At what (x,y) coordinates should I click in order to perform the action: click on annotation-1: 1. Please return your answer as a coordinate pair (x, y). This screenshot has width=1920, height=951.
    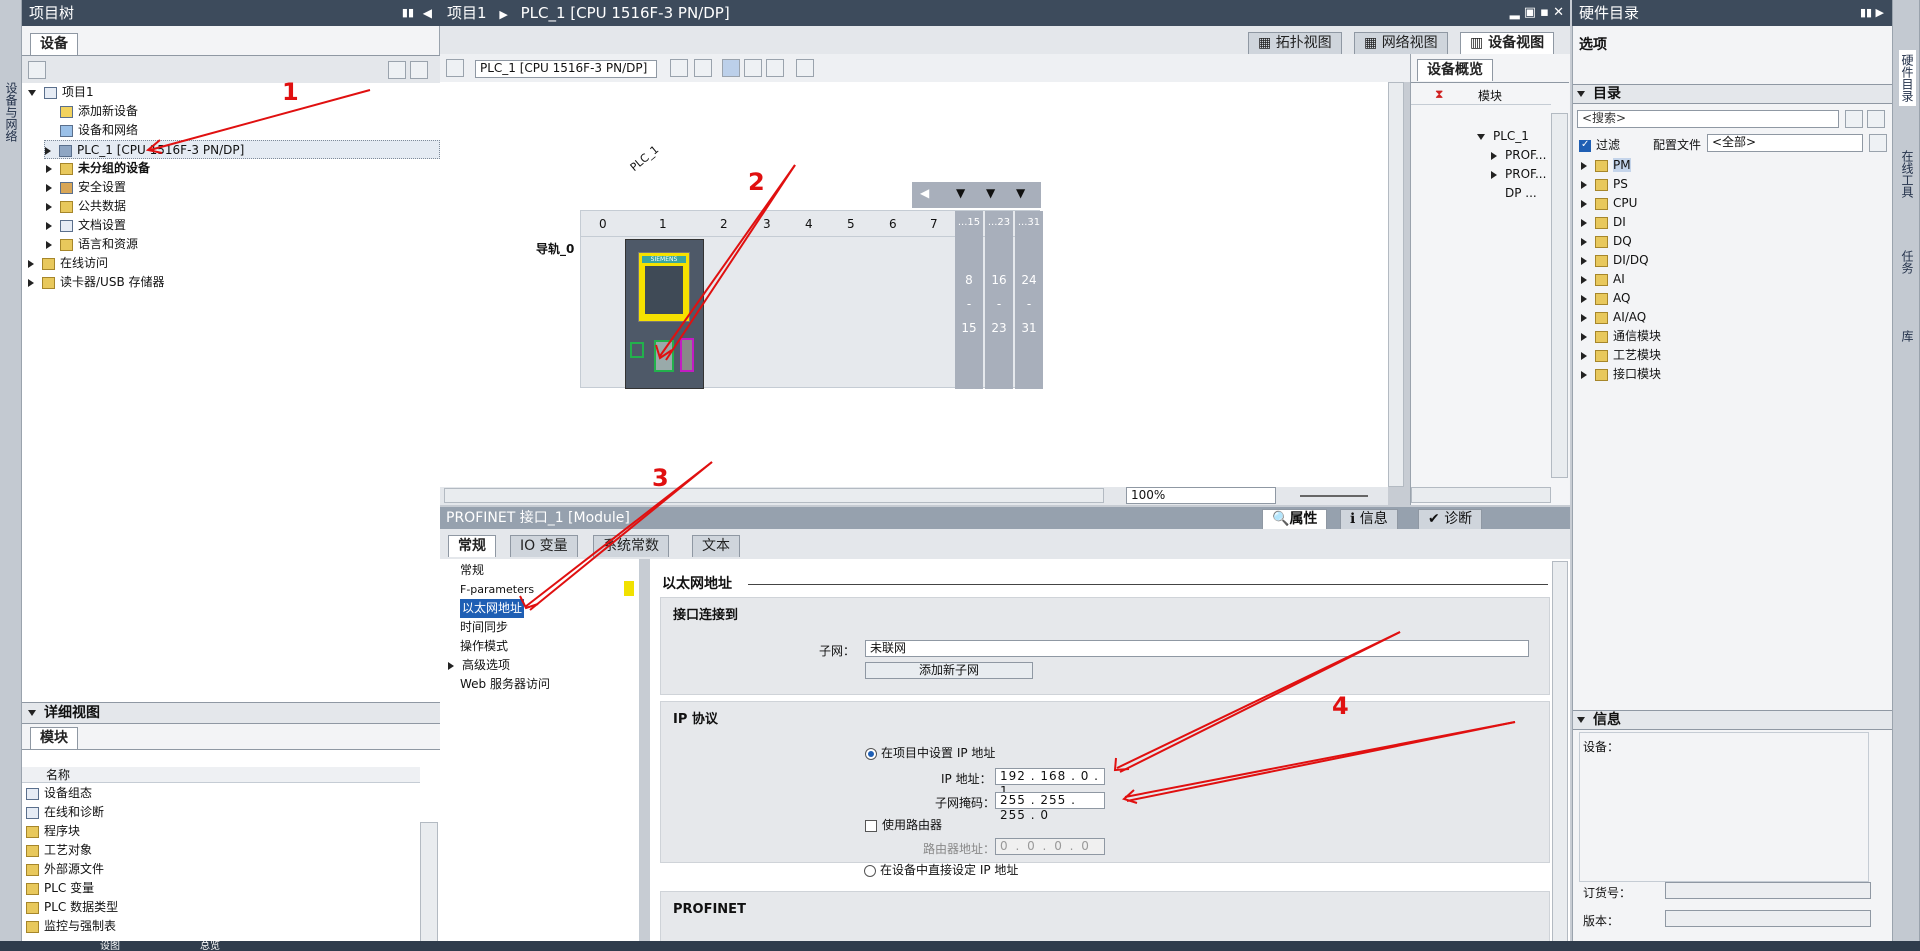
    Looking at the image, I should click on (290, 92).